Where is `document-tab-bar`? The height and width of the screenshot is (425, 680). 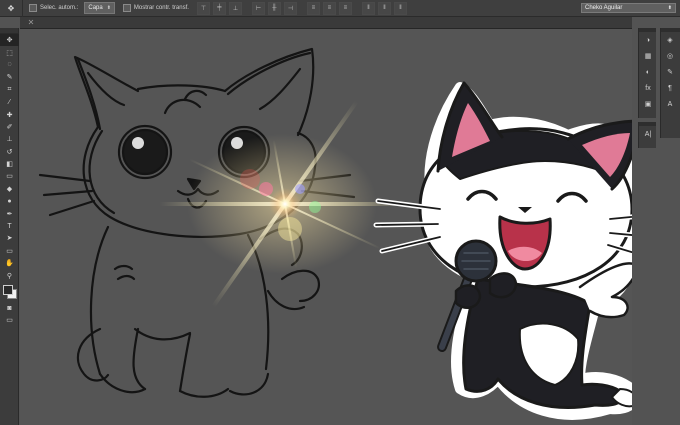
document-tab-bar is located at coordinates (326, 23).